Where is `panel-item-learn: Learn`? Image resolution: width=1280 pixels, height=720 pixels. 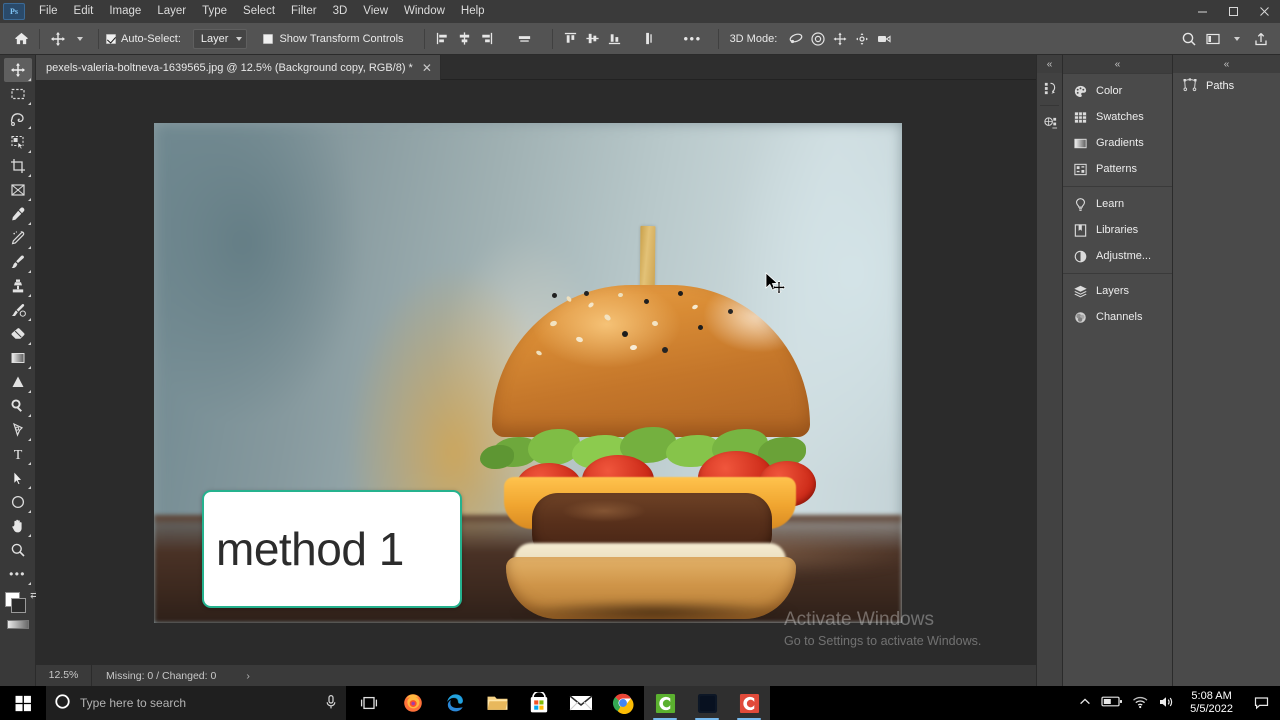 panel-item-learn: Learn is located at coordinates (1117, 204).